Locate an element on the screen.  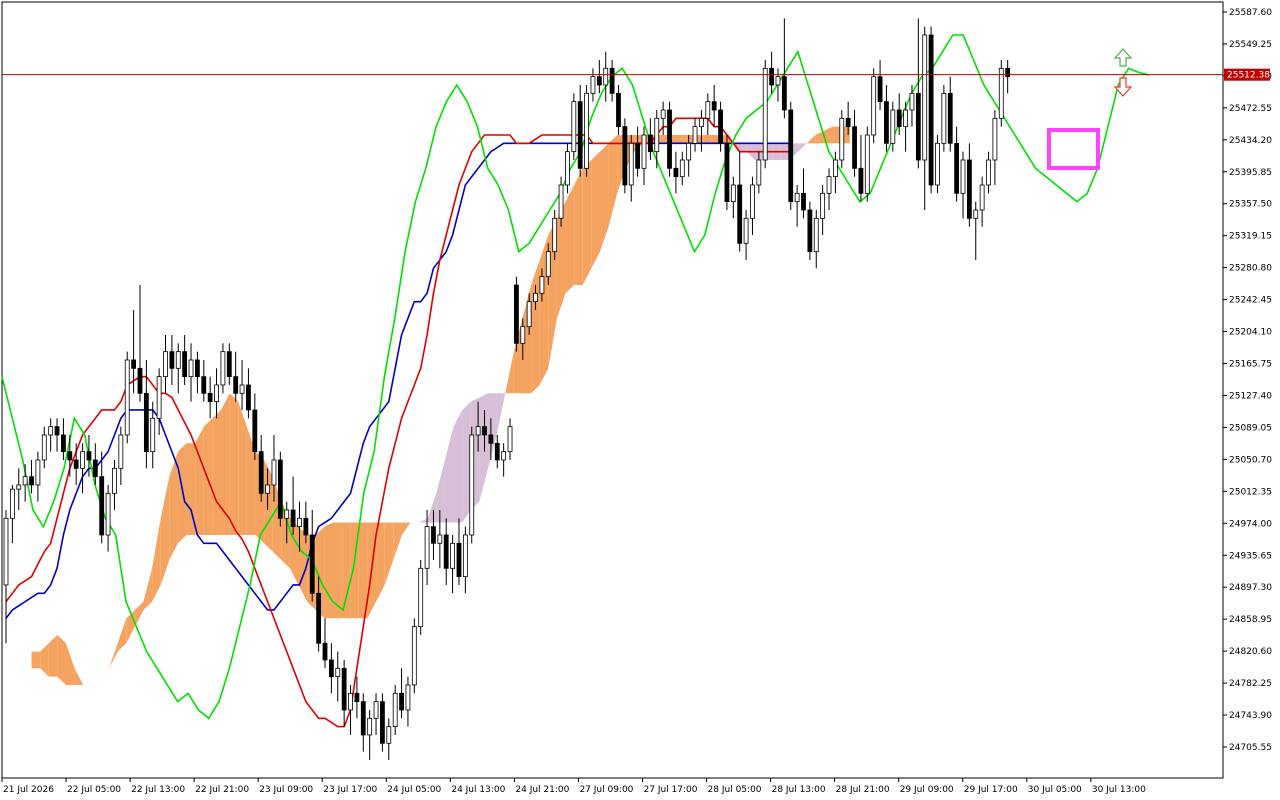
y-tick-label: 25127.40 is located at coordinates (1250, 396).